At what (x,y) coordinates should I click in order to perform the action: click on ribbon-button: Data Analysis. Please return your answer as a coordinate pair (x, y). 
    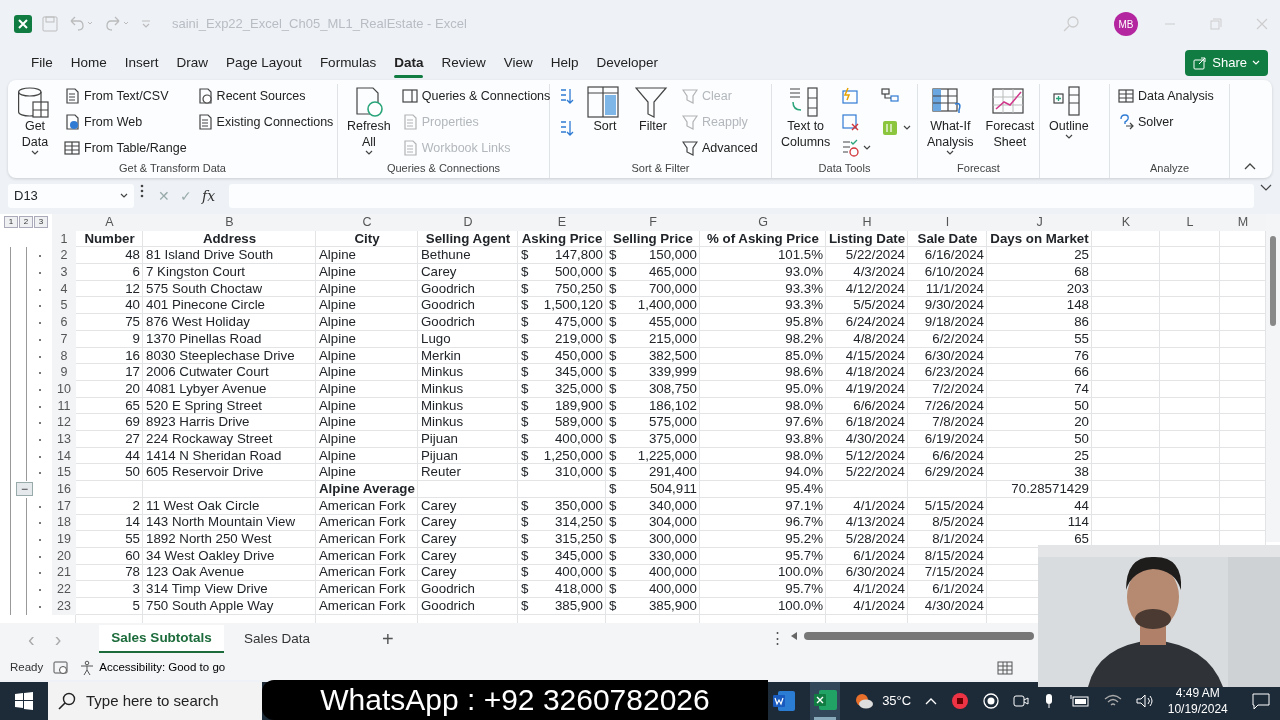
    Looking at the image, I should click on (1166, 96).